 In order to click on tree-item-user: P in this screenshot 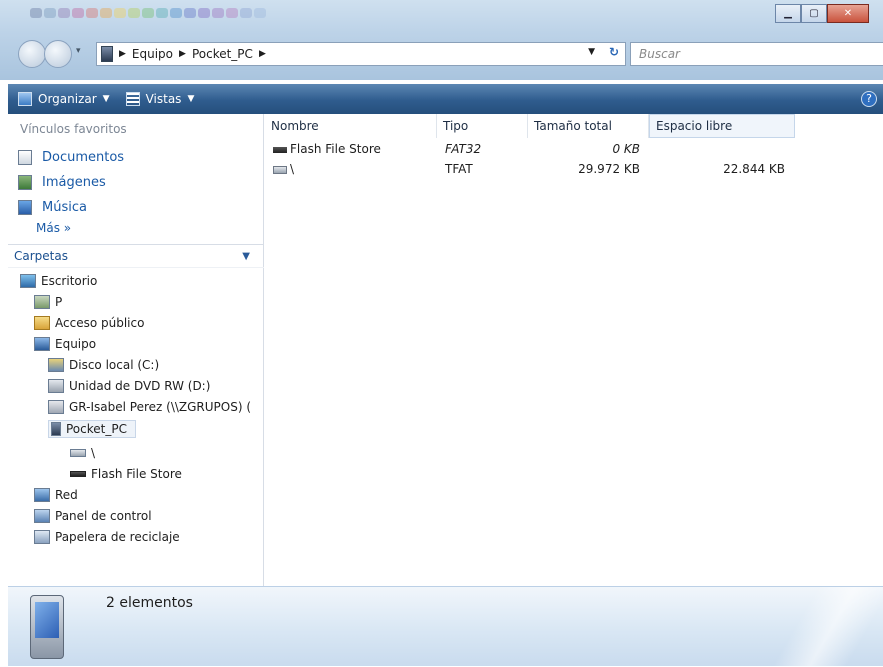, I will do `click(48, 302)`.